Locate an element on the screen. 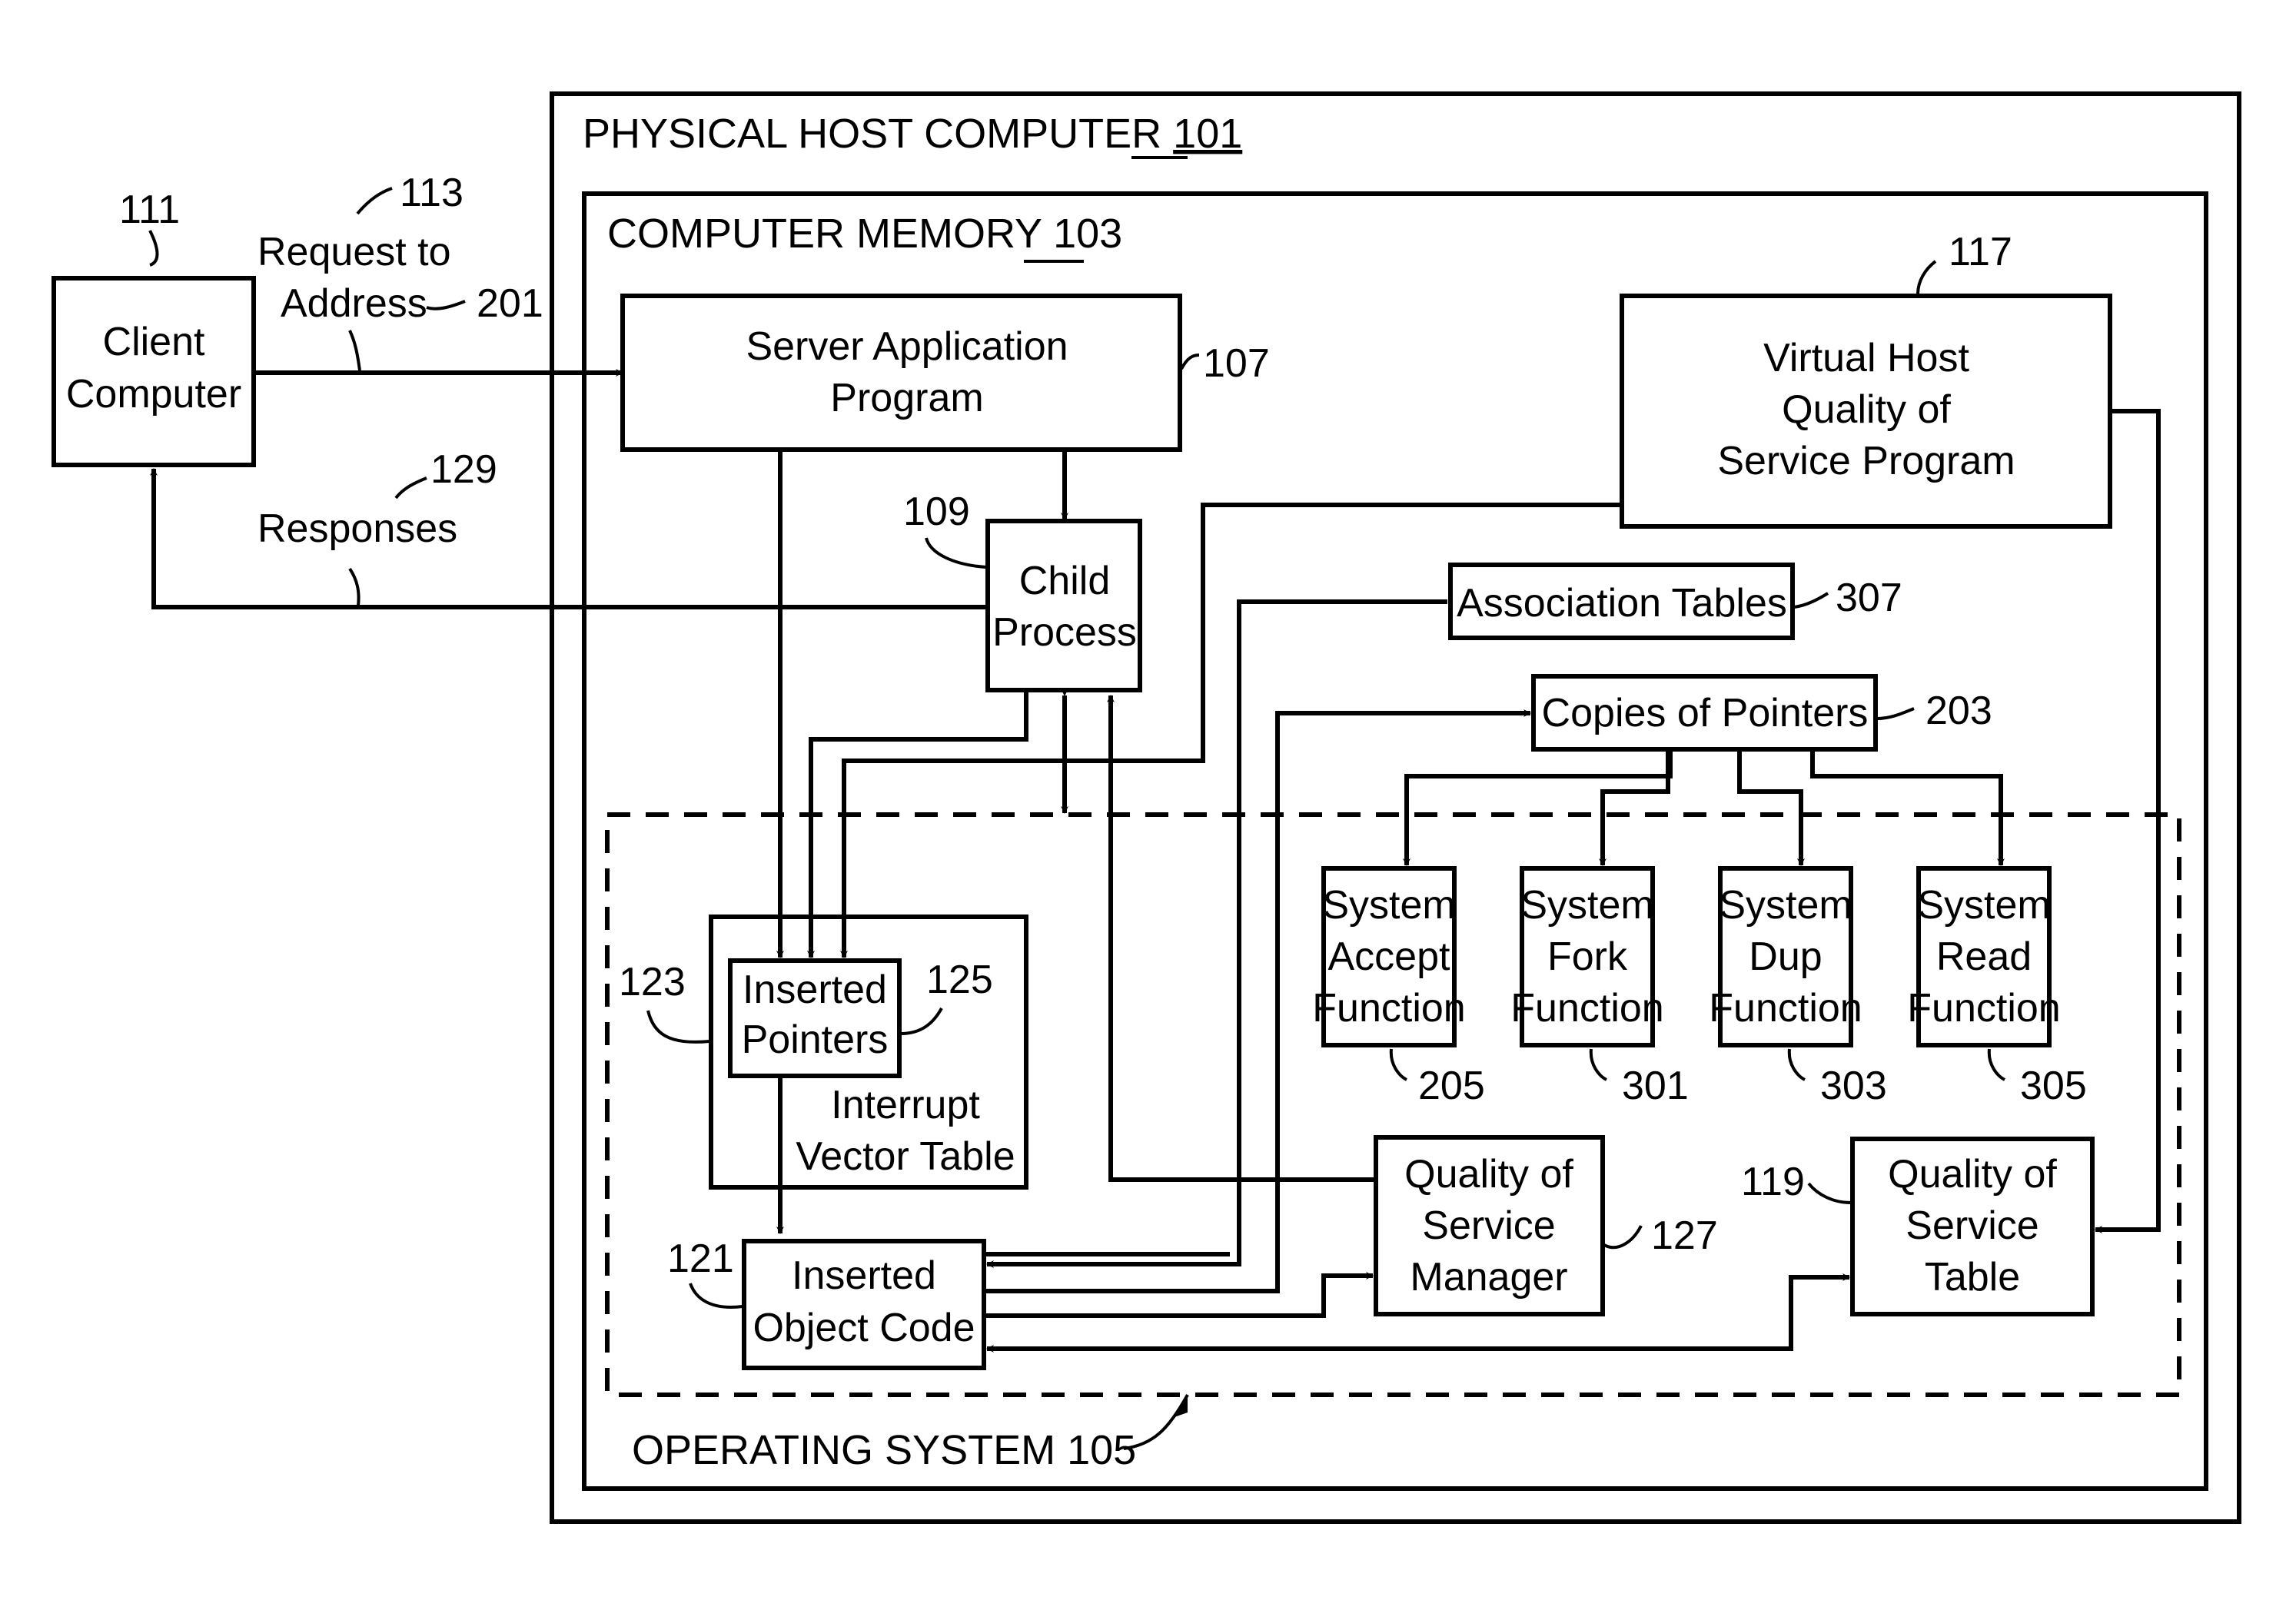  svg-text: Child is located at coordinates (1065, 581).